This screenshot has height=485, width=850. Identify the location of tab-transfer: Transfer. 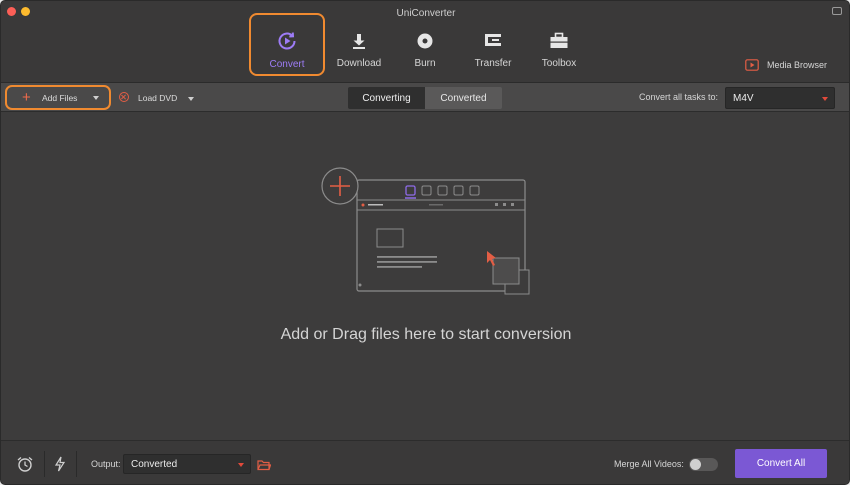
(493, 45).